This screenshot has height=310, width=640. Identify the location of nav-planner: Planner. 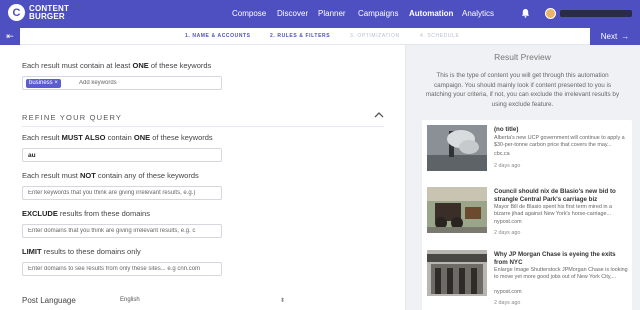
(332, 13).